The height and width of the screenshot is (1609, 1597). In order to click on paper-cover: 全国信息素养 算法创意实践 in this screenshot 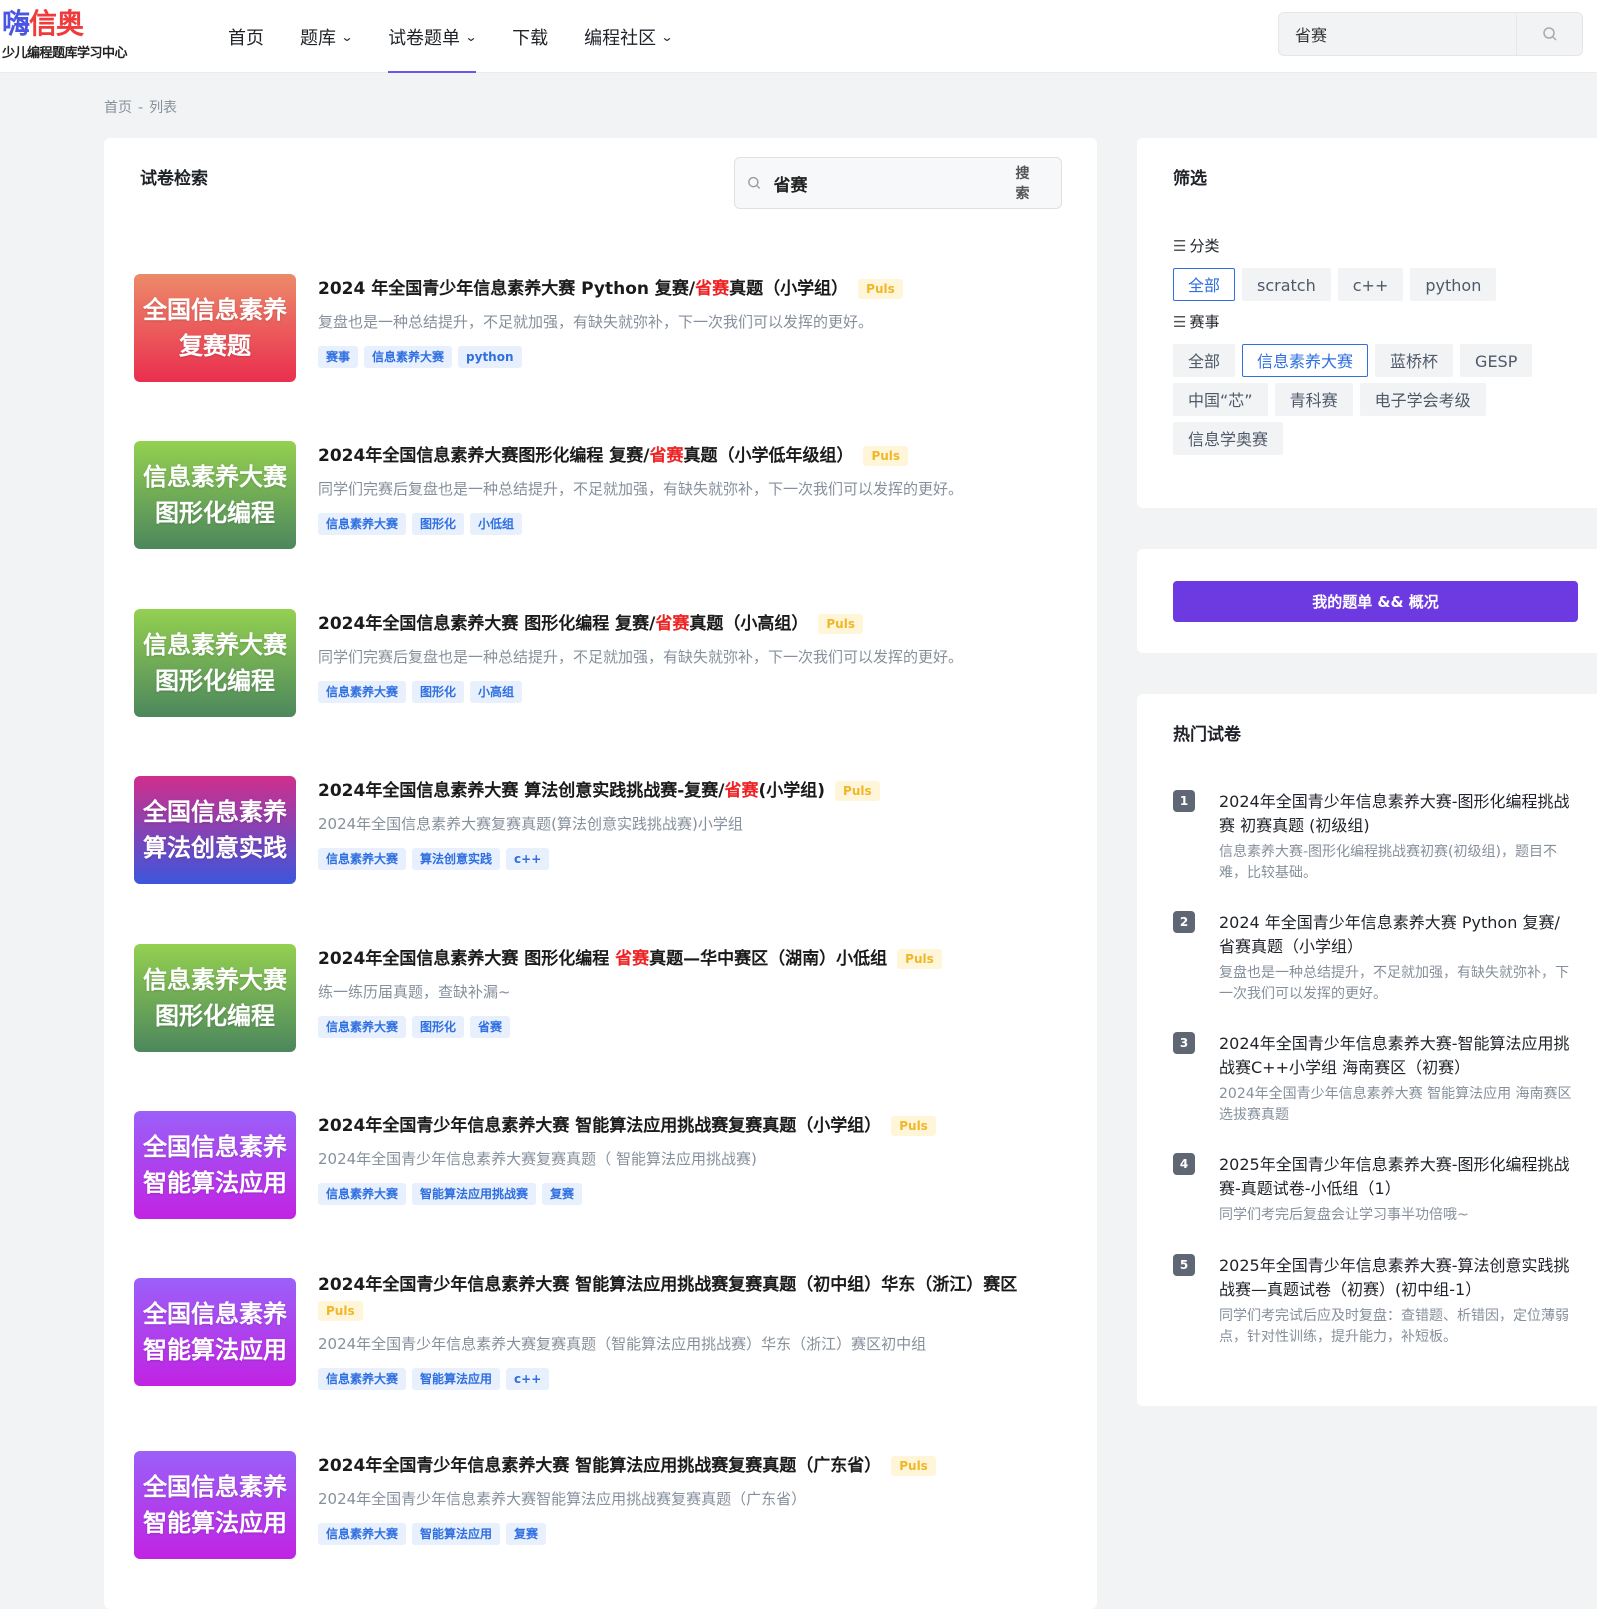, I will do `click(215, 830)`.